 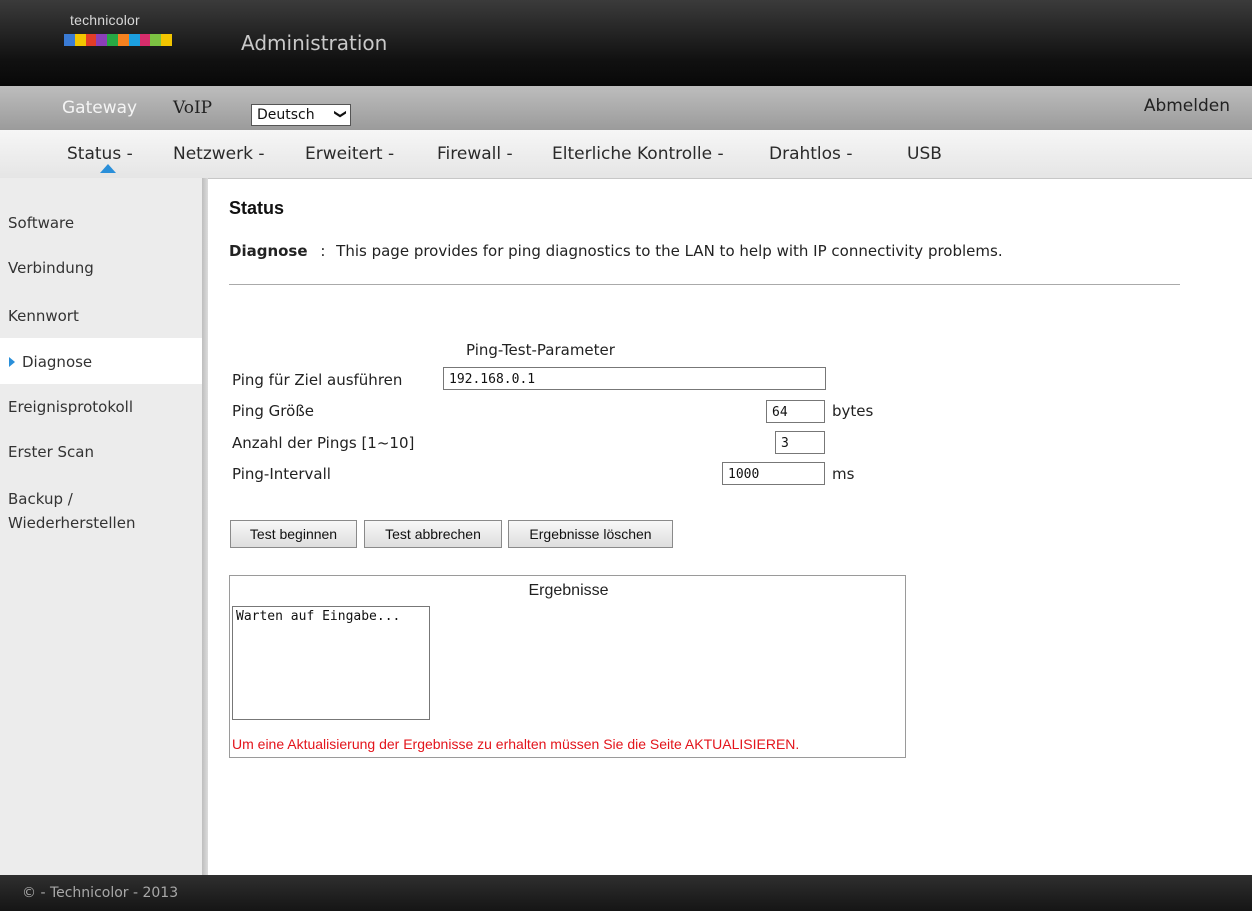 I want to click on logo-color-bar, so click(x=118, y=40).